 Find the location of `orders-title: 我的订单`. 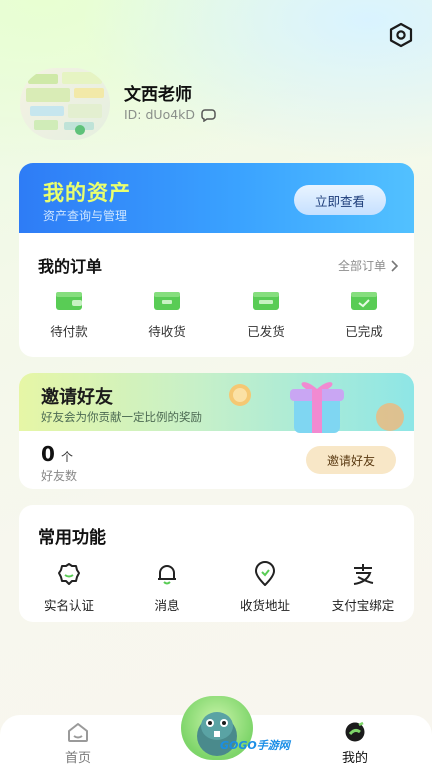

orders-title: 我的订单 is located at coordinates (70, 266).